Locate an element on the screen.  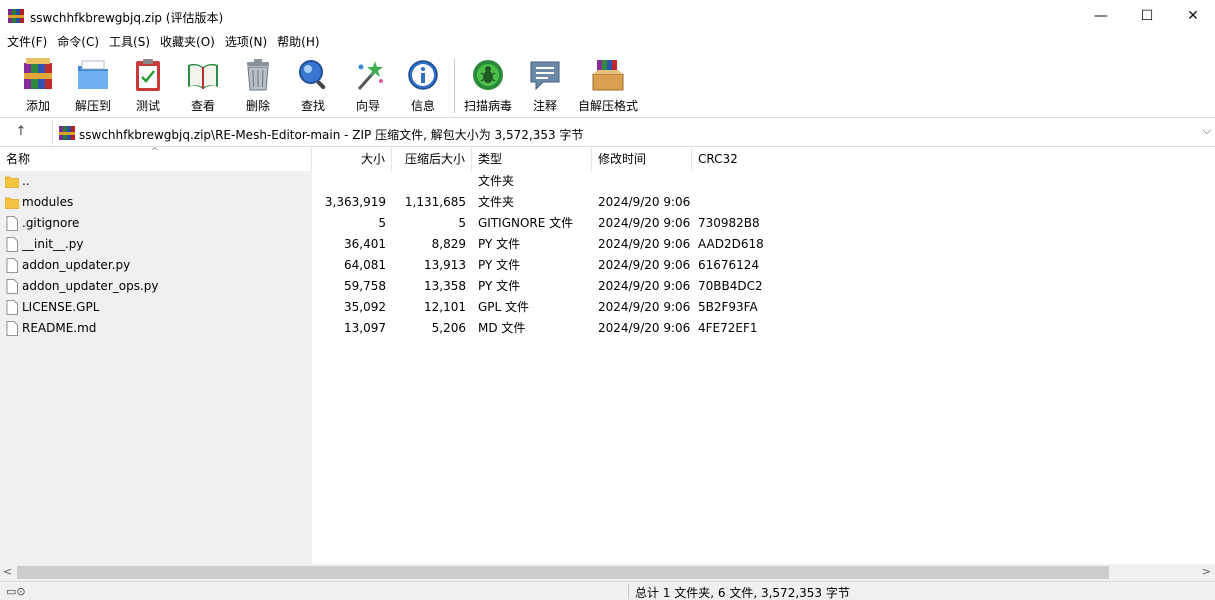
view-label: 查看 is located at coordinates (202, 106).